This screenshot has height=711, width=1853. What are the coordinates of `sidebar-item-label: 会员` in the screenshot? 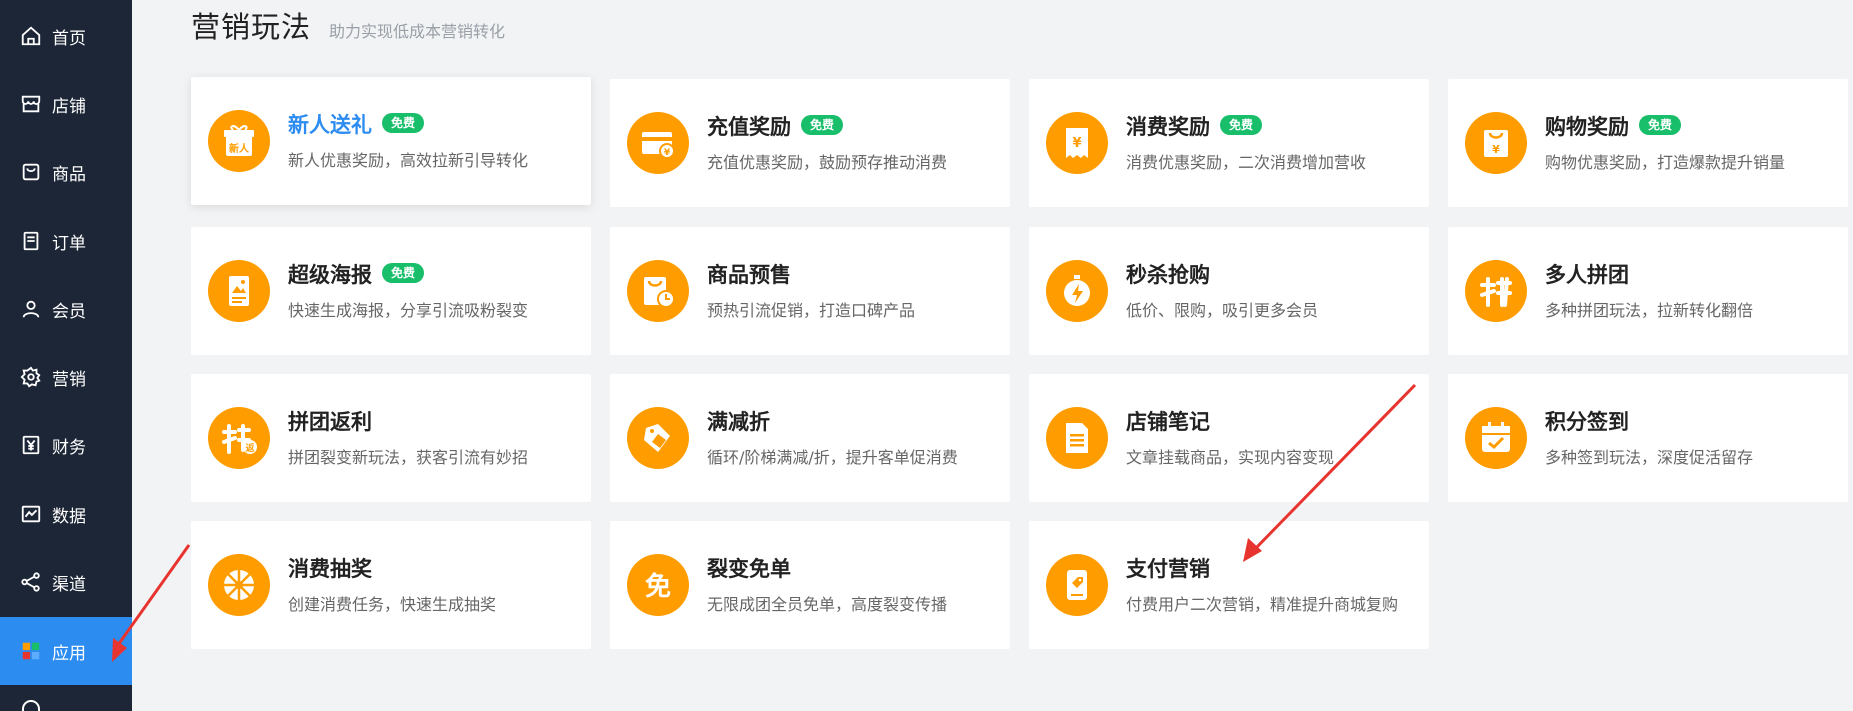 It's located at (69, 311).